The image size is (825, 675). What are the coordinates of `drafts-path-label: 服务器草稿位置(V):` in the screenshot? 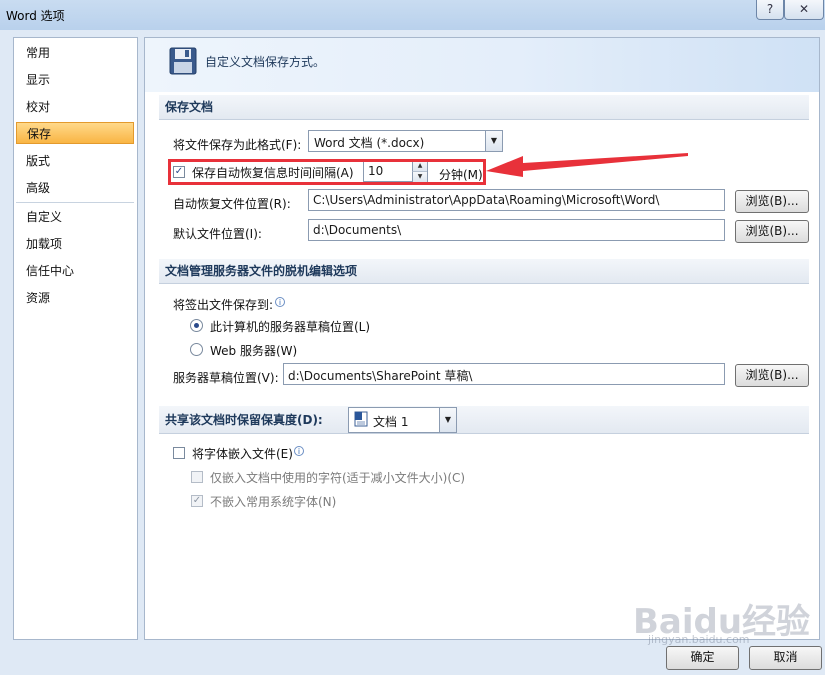 It's located at (226, 378).